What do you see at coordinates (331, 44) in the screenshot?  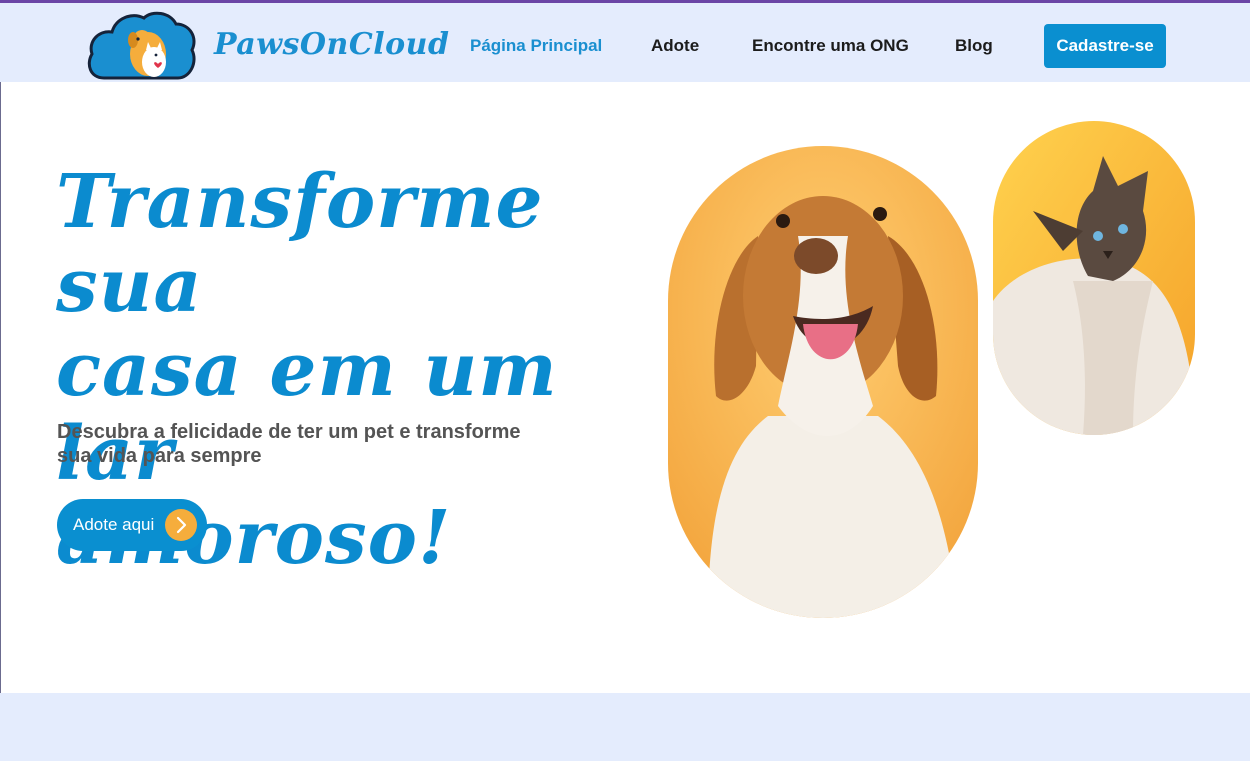 I see `brand-name: PawsOnCloud` at bounding box center [331, 44].